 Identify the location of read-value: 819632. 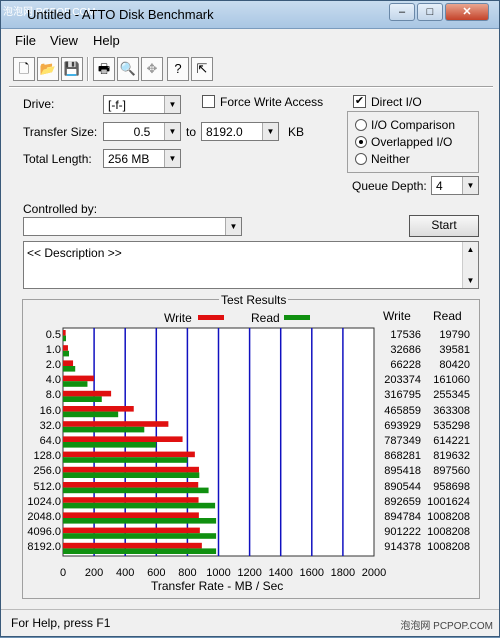
(451, 456).